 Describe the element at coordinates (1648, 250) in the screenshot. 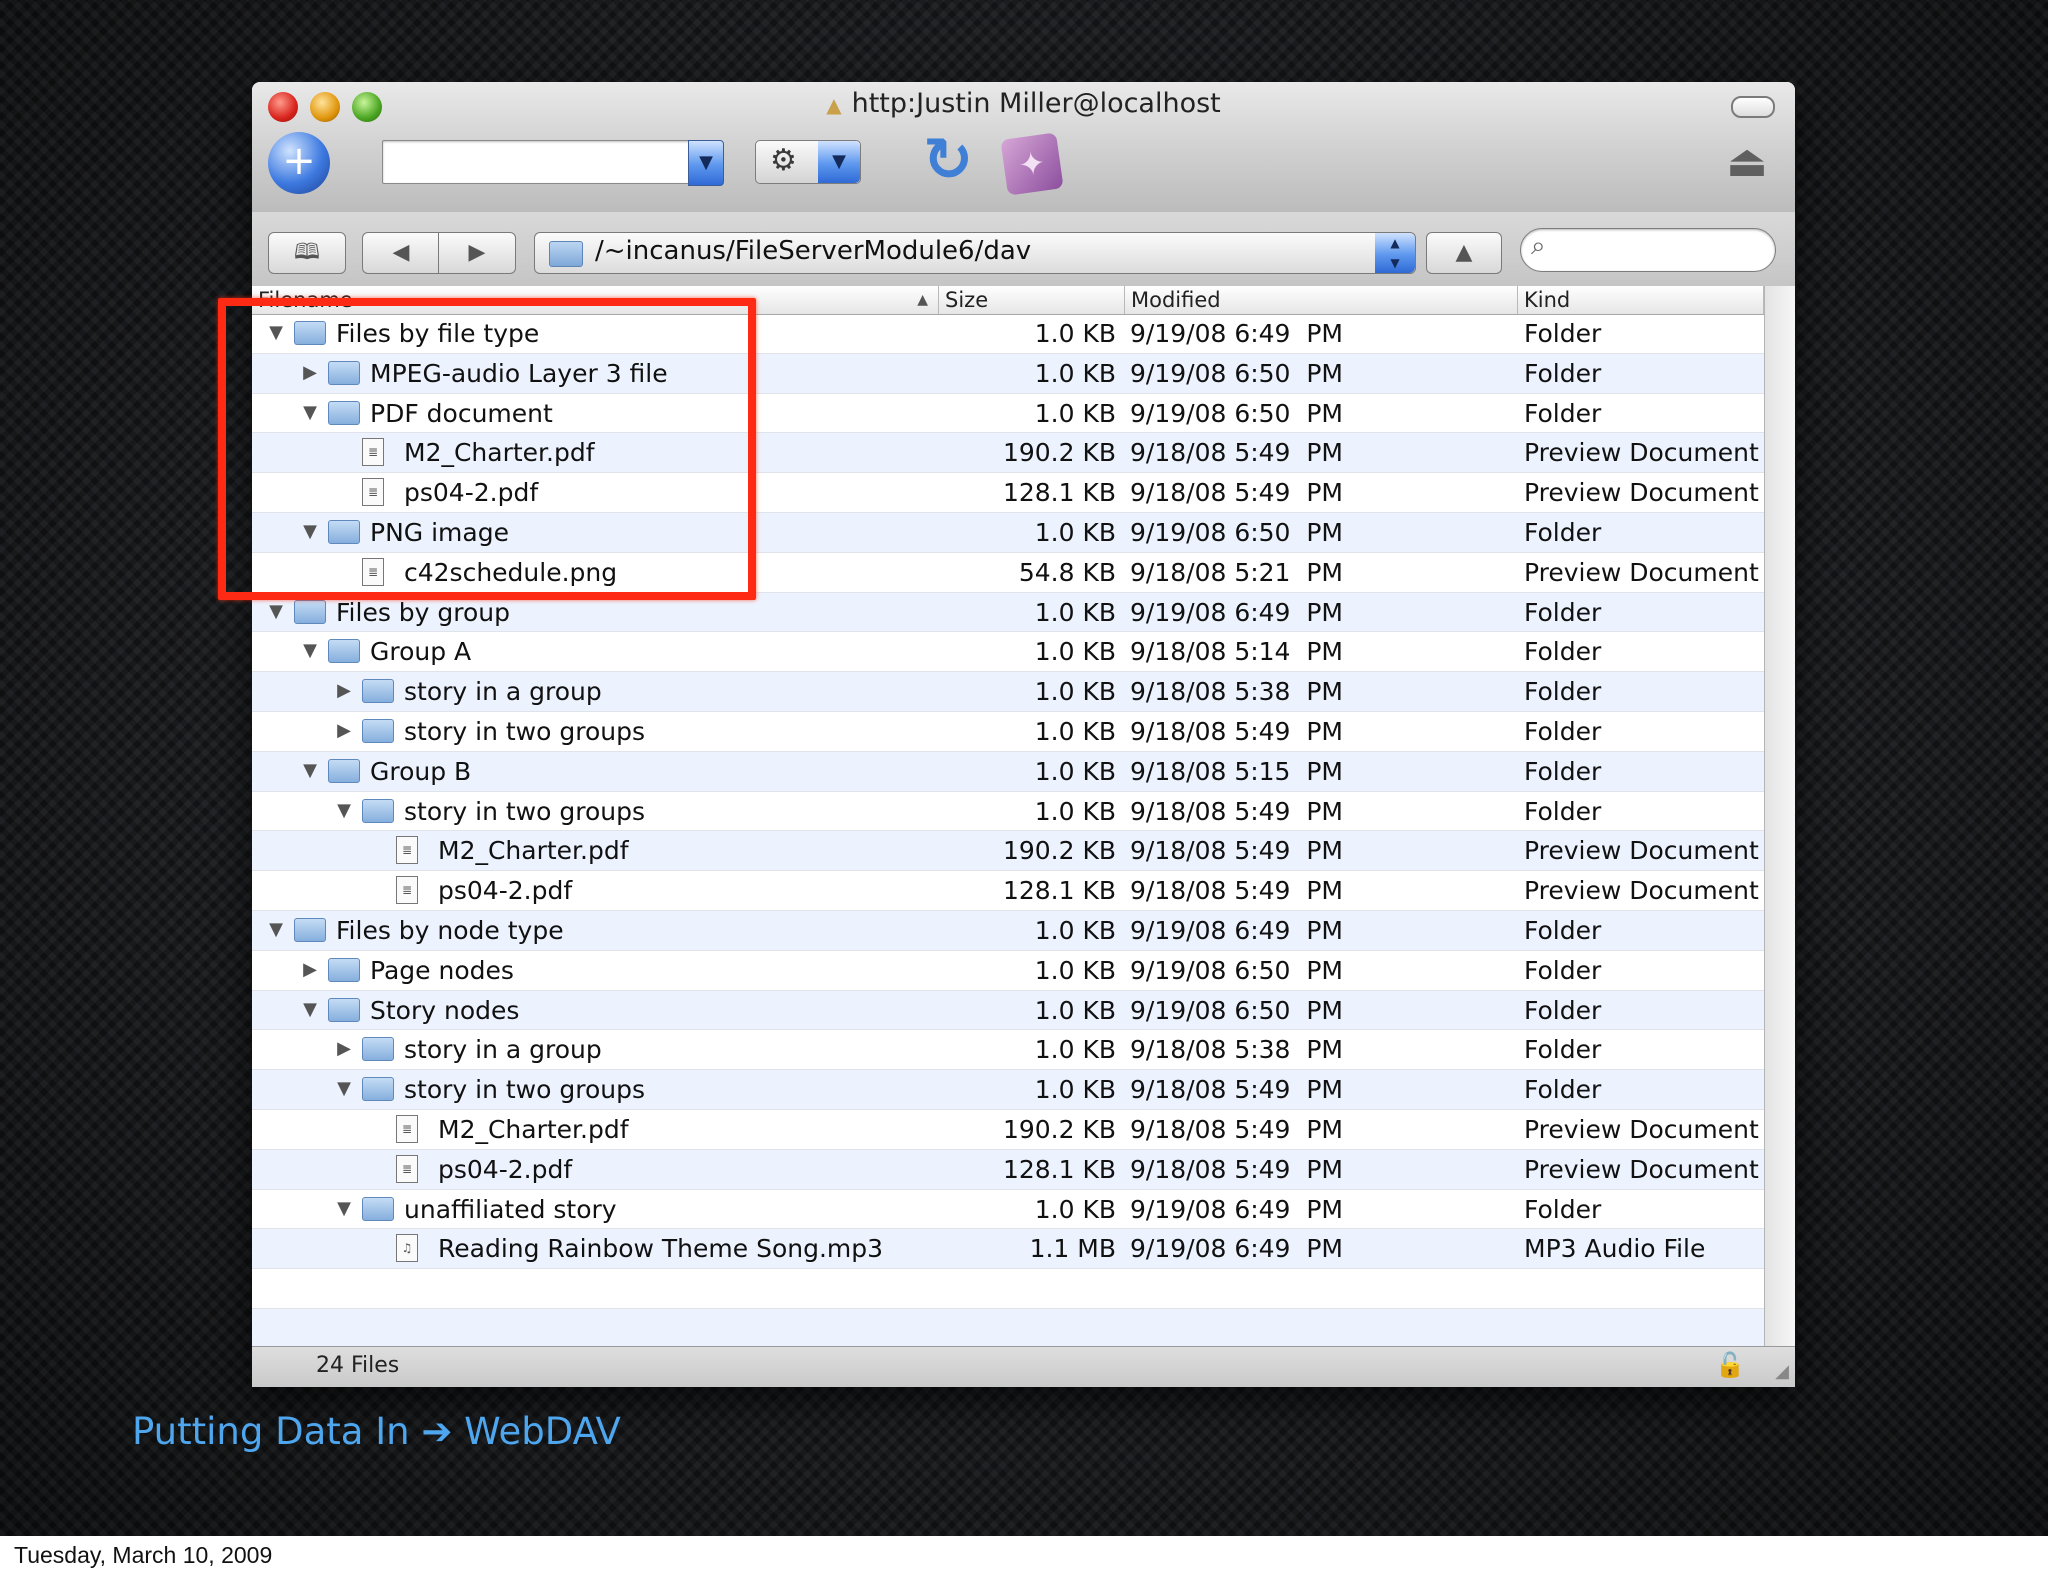

I see `search-input: ⌕` at that location.